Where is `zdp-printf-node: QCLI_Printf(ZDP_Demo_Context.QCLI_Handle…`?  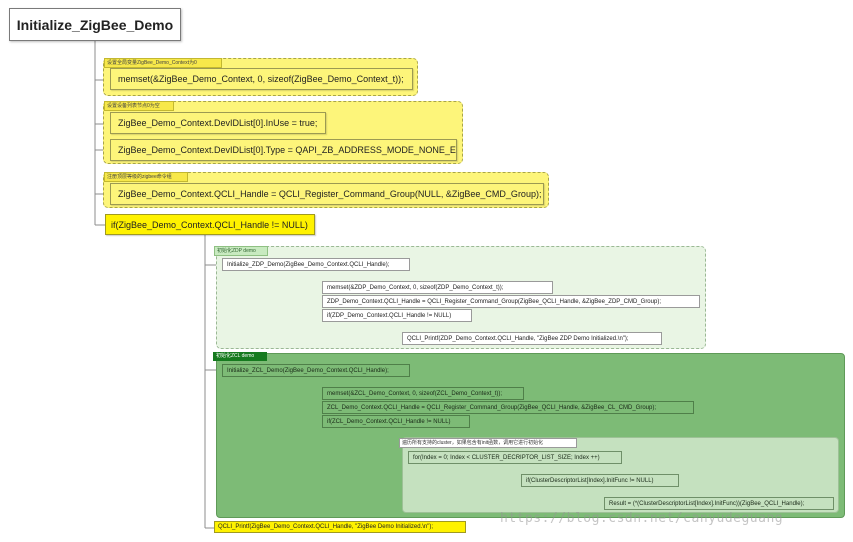
zdp-printf-node: QCLI_Printf(ZDP_Demo_Context.QCLI_Handle… is located at coordinates (532, 338).